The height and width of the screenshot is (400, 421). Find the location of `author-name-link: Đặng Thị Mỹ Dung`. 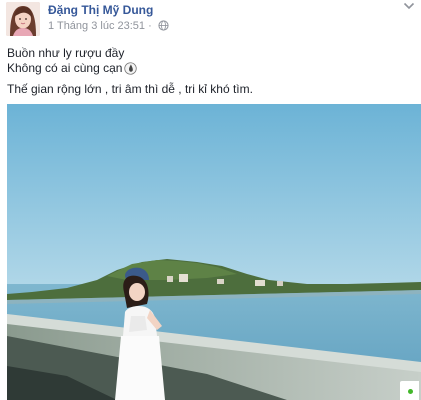

author-name-link: Đặng Thị Mỹ Dung is located at coordinates (100, 10).